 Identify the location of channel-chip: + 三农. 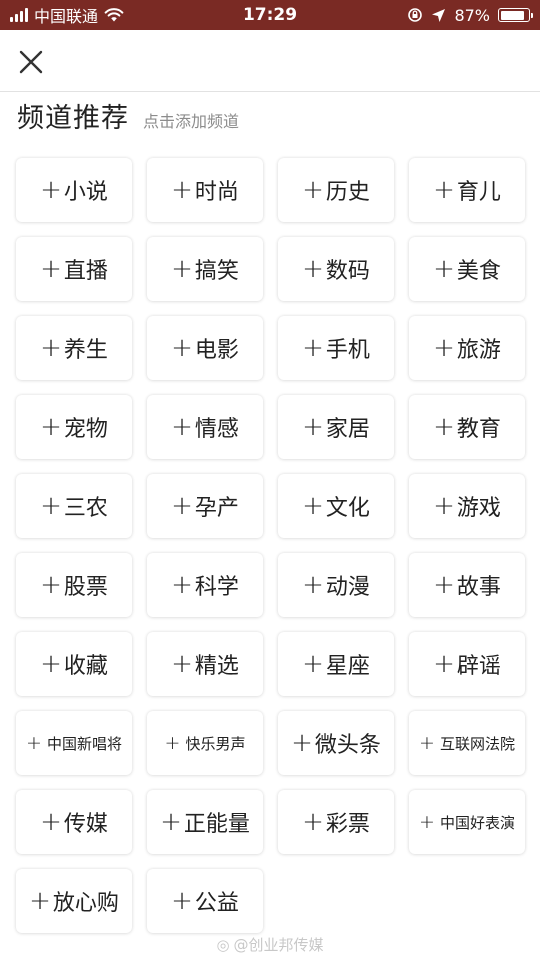
(74, 506).